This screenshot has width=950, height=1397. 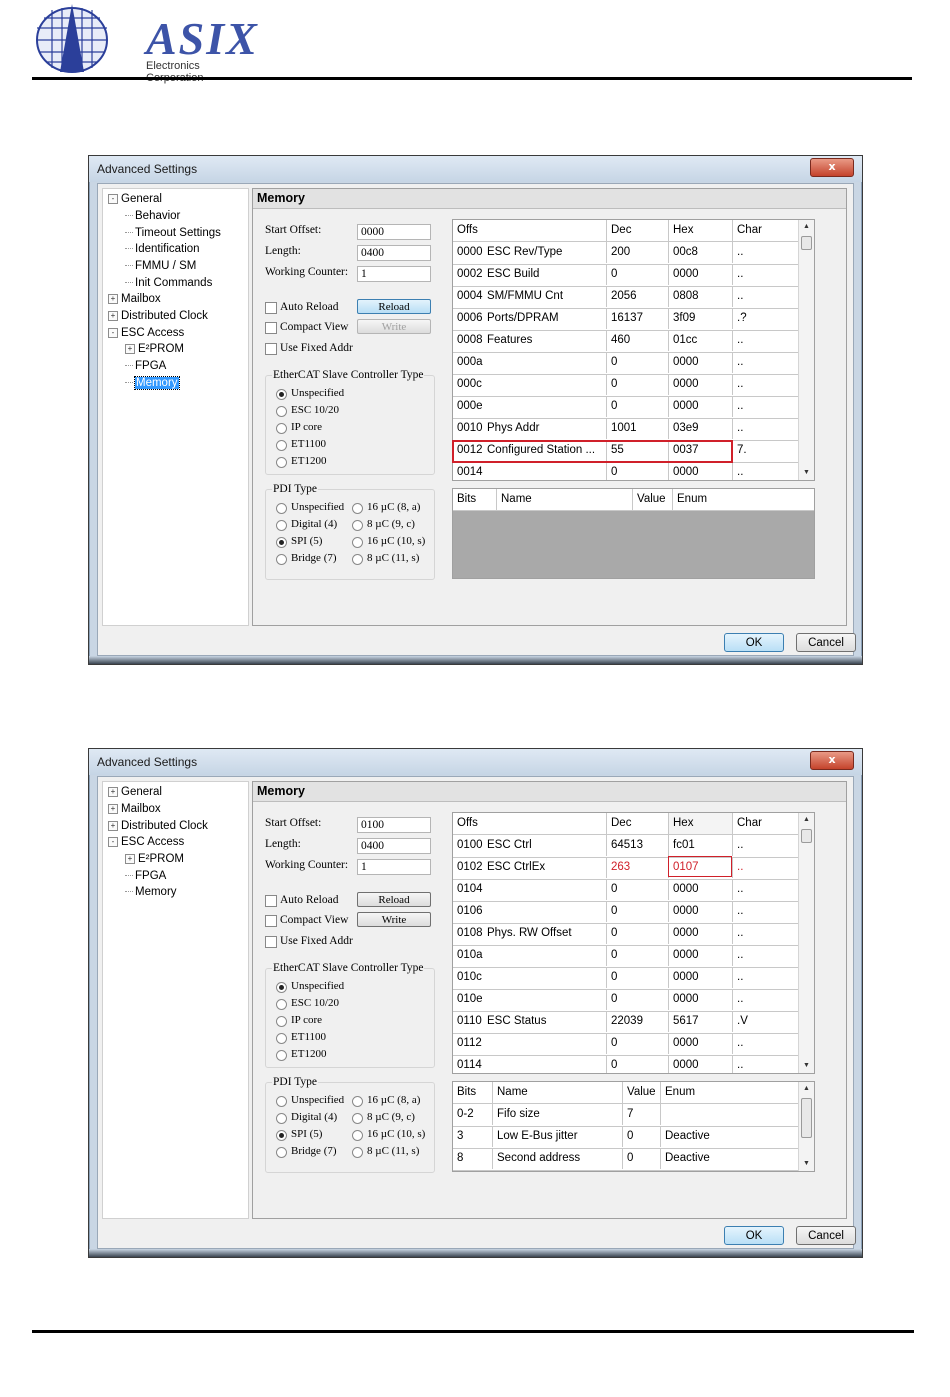 What do you see at coordinates (626, 1022) in the screenshot?
I see `table-row: 0110 ESC Status 22039 5617 .V` at bounding box center [626, 1022].